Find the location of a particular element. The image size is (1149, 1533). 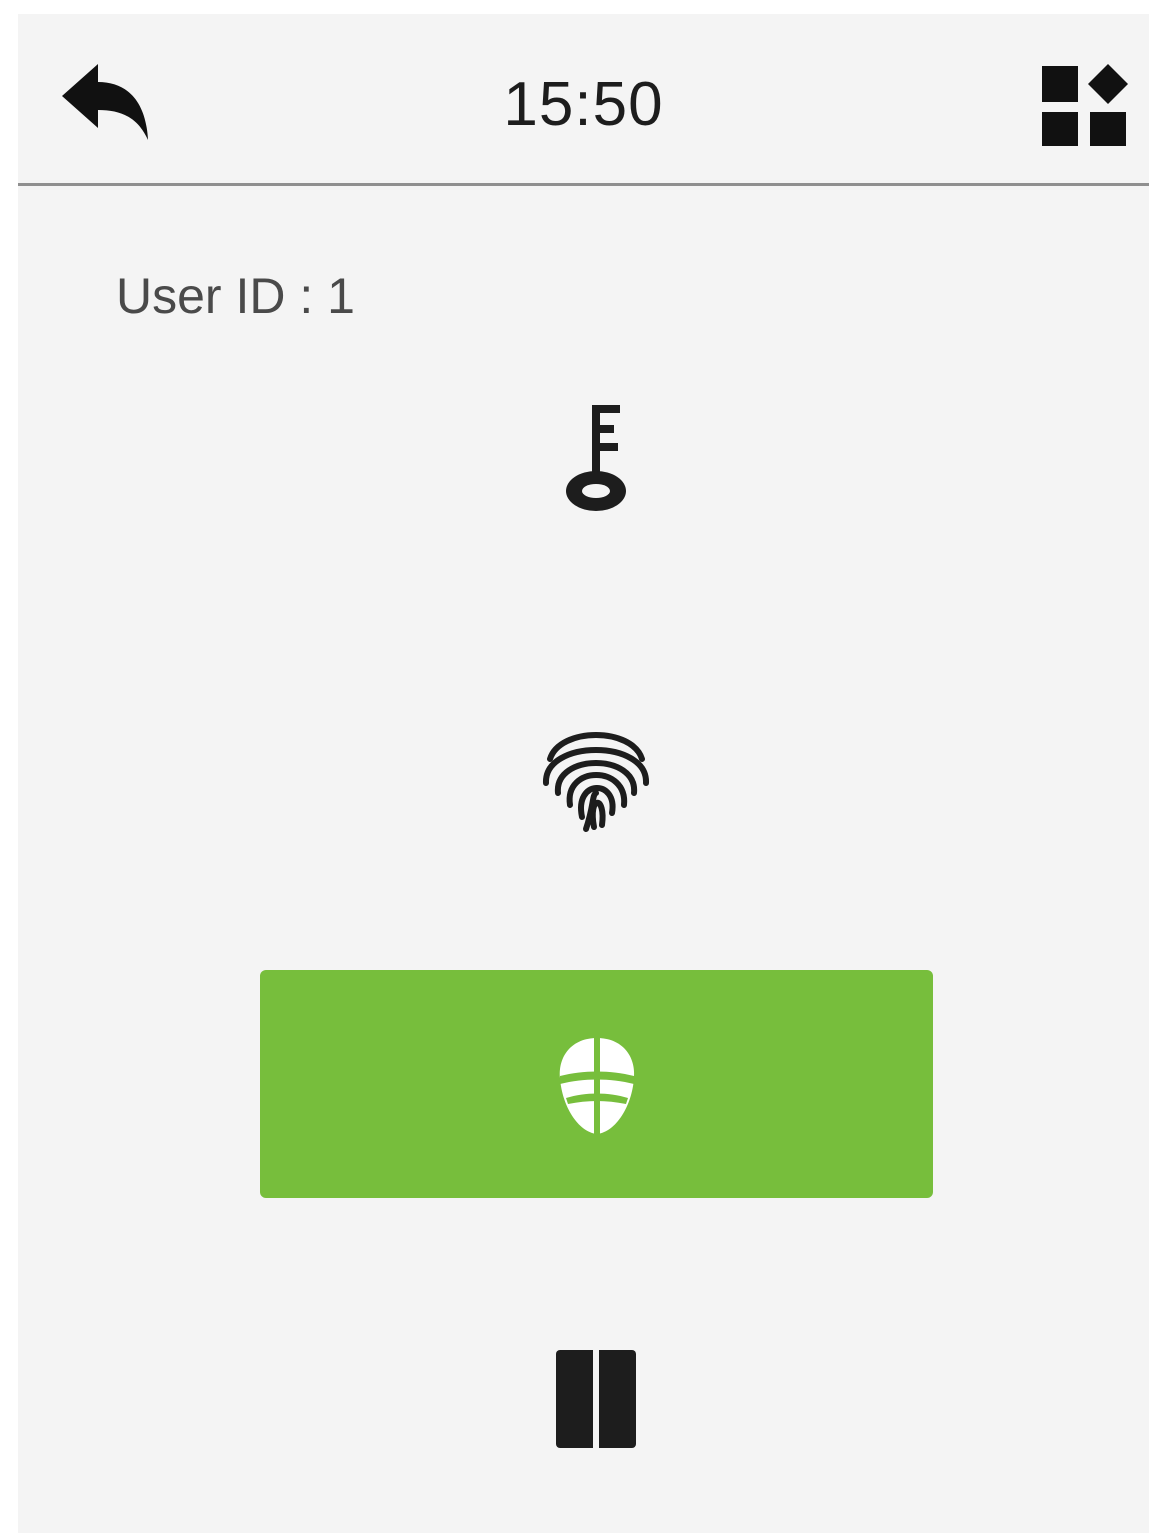

face-icon is located at coordinates (597, 1086).